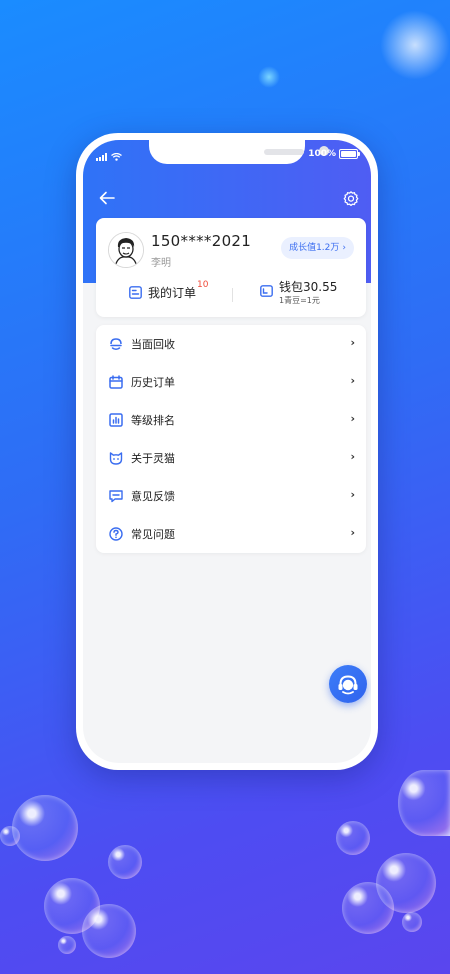 The image size is (450, 974). Describe the element at coordinates (232, 295) in the screenshot. I see `divider` at that location.